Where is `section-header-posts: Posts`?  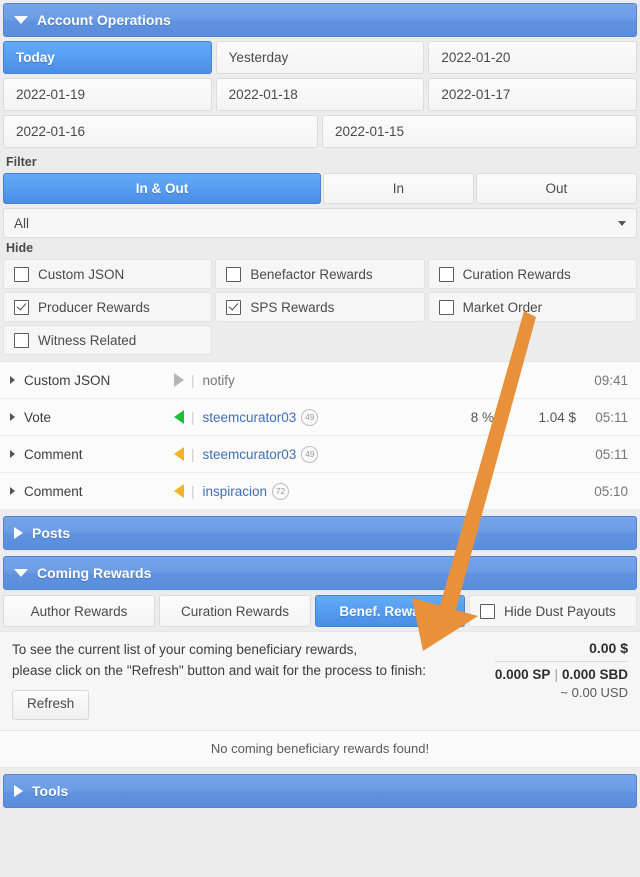
section-header-posts: Posts is located at coordinates (320, 533).